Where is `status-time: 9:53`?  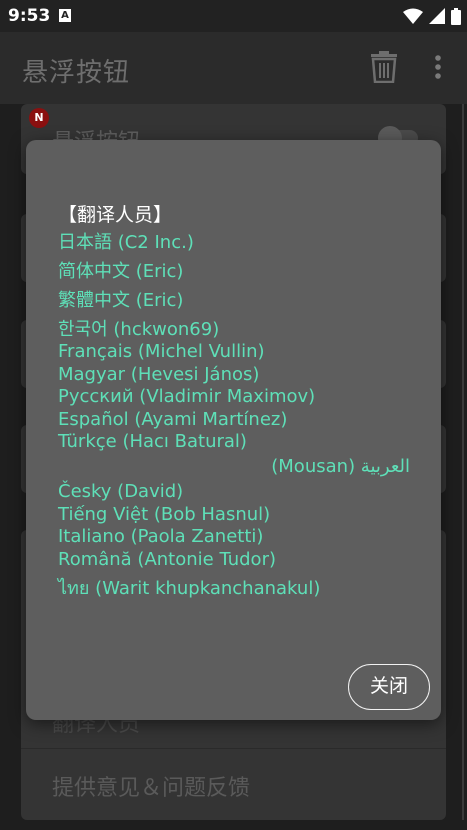 status-time: 9:53 is located at coordinates (29, 16).